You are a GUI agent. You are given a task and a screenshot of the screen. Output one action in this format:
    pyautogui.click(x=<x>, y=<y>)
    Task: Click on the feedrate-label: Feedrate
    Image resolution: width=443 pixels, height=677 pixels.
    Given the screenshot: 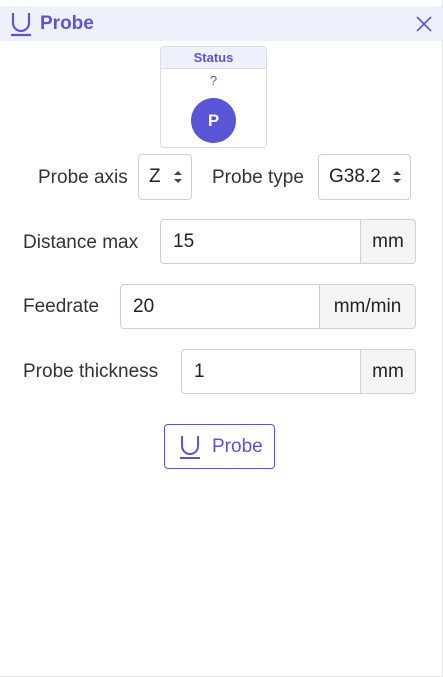 What is the action you would take?
    pyautogui.click(x=61, y=306)
    